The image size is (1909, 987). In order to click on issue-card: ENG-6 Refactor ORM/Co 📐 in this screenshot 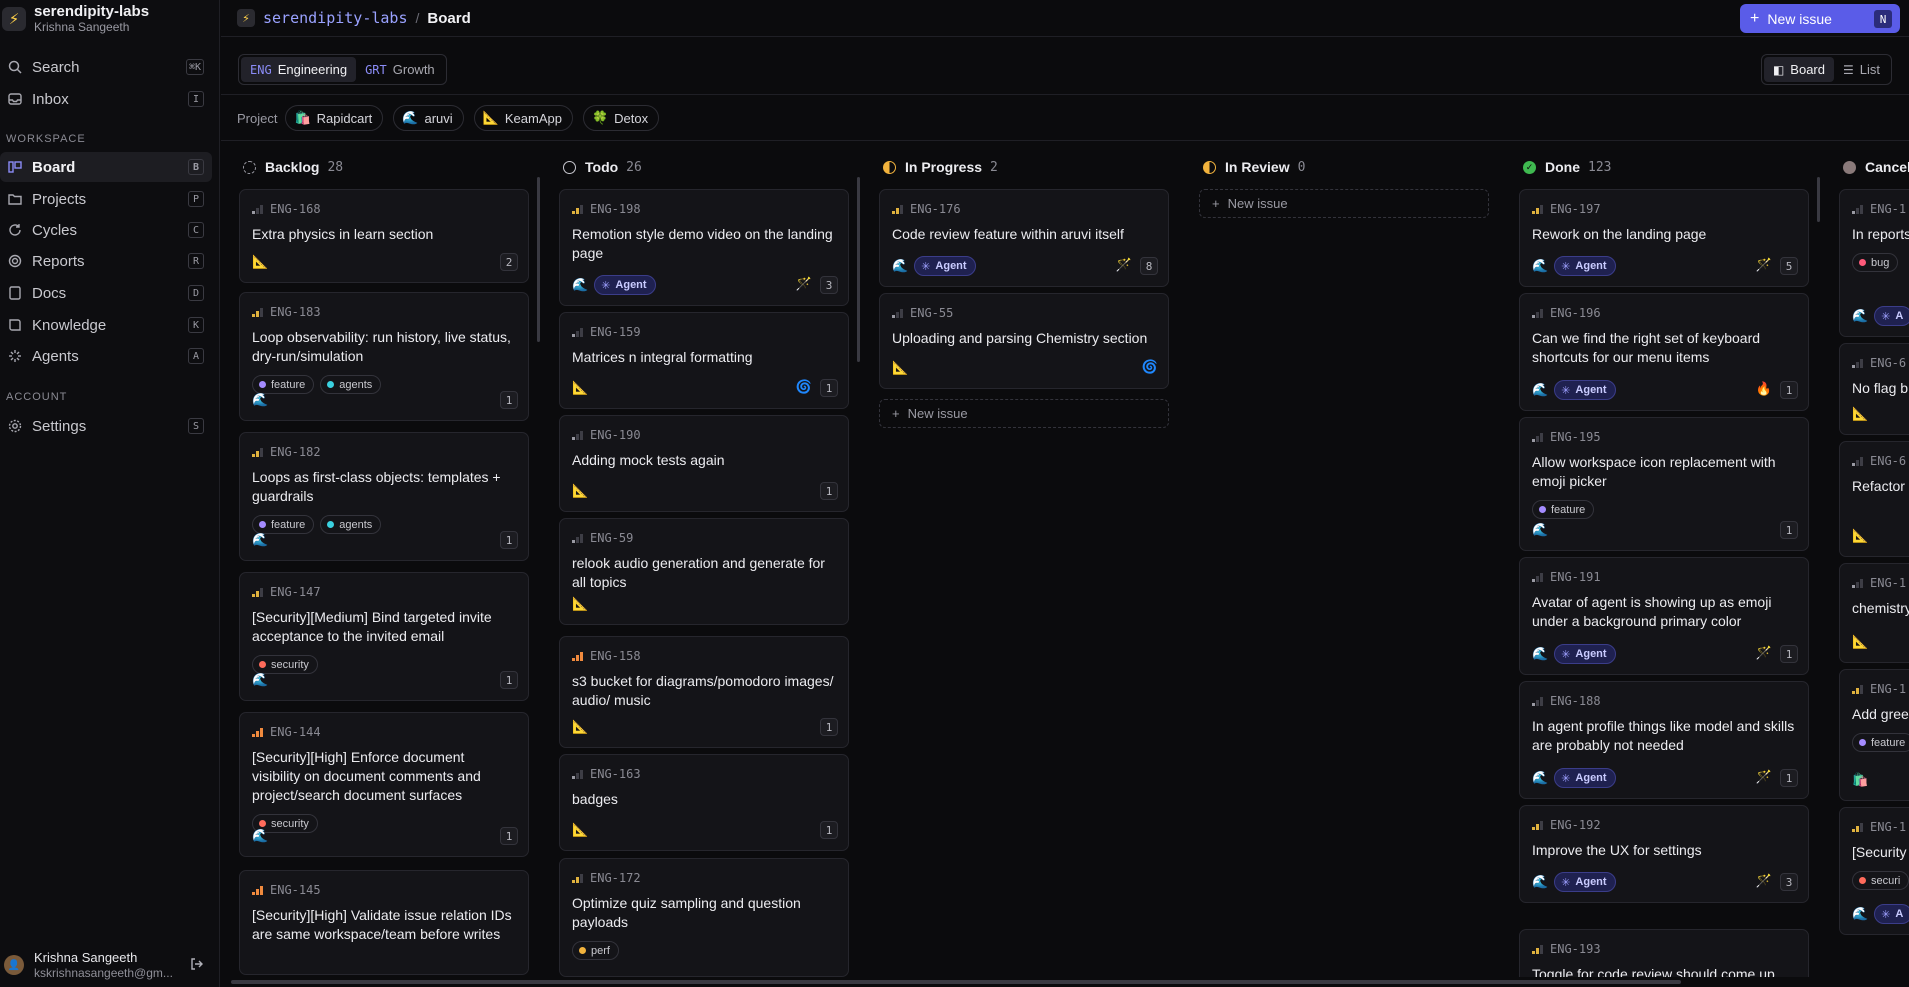, I will do `click(1874, 499)`.